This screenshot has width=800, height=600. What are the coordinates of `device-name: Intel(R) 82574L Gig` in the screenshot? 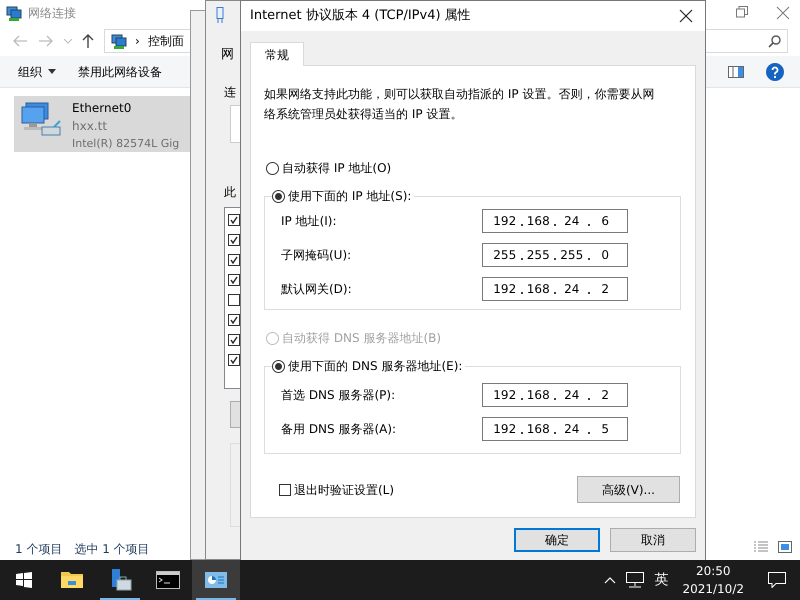 It's located at (126, 144).